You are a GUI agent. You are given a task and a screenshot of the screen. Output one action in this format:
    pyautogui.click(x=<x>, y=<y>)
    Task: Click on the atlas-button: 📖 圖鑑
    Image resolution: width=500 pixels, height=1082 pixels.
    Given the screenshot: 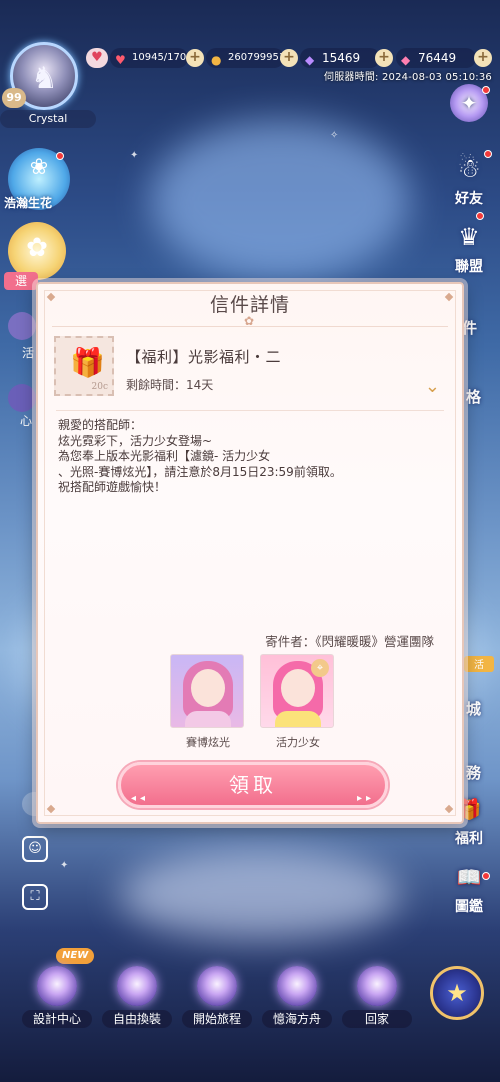 What is the action you would take?
    pyautogui.click(x=469, y=887)
    